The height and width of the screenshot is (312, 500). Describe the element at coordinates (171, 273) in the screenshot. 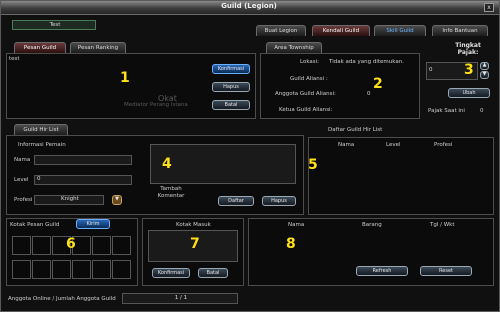

I see `inbox-konfirmasi-button: Konfirmasi` at that location.